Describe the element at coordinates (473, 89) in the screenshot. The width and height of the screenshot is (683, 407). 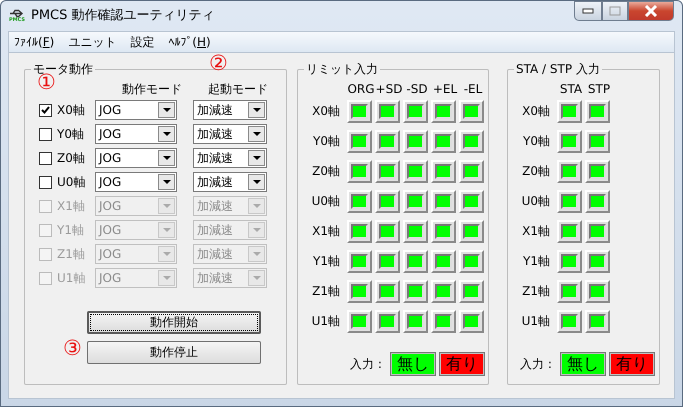
I see `column-header: -EL` at that location.